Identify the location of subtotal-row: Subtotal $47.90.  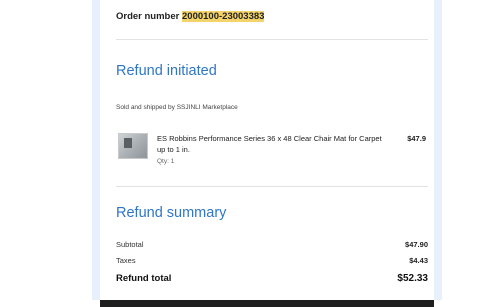
(272, 244).